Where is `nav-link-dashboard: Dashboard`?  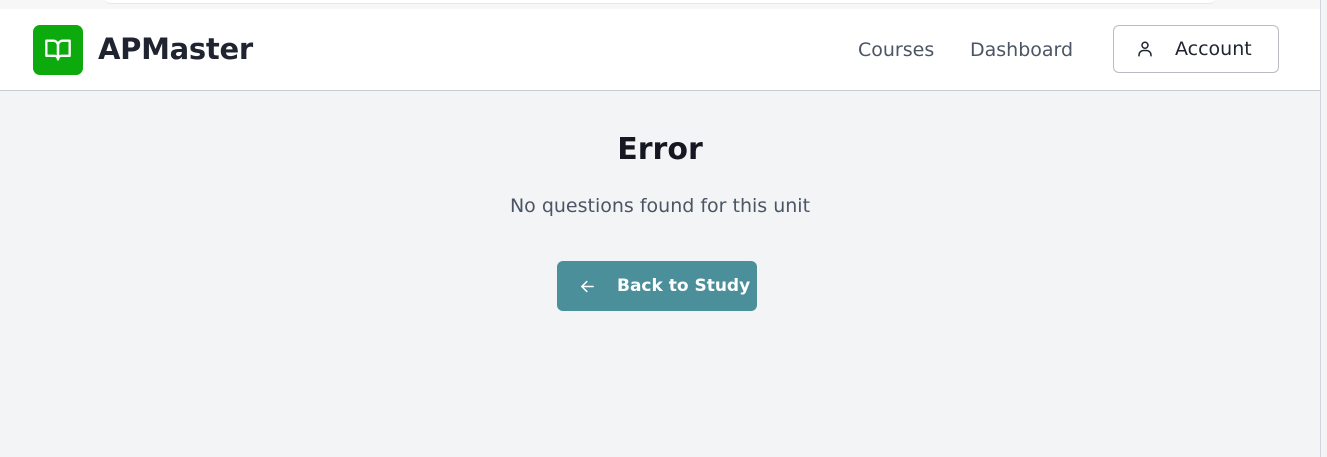 nav-link-dashboard: Dashboard is located at coordinates (1021, 50).